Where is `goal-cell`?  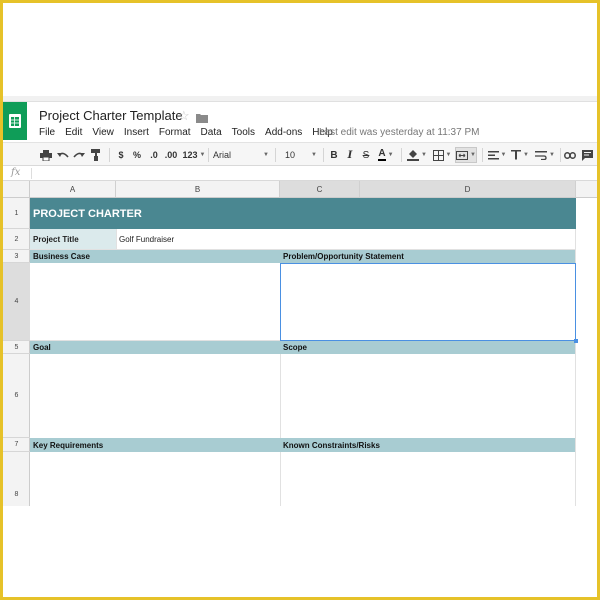 goal-cell is located at coordinates (155, 396).